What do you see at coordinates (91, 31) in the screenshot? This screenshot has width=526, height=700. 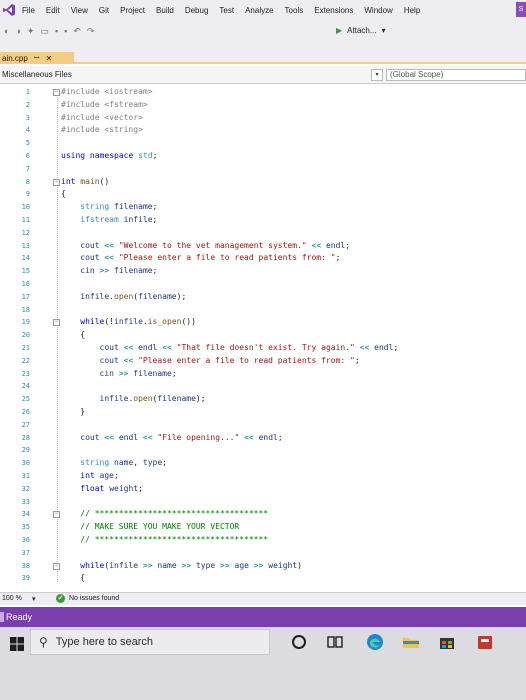 I see `redo-icon: ↷` at bounding box center [91, 31].